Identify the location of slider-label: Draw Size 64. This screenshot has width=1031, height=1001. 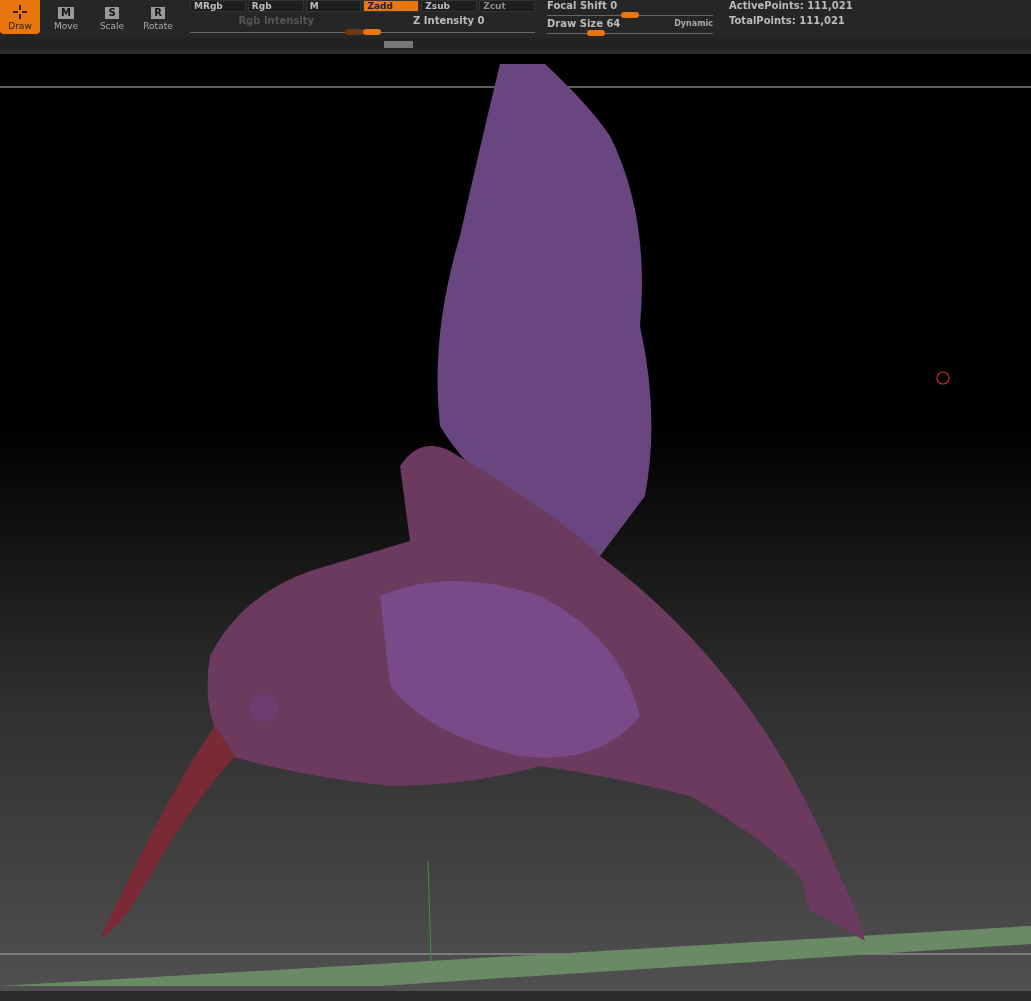
(584, 23).